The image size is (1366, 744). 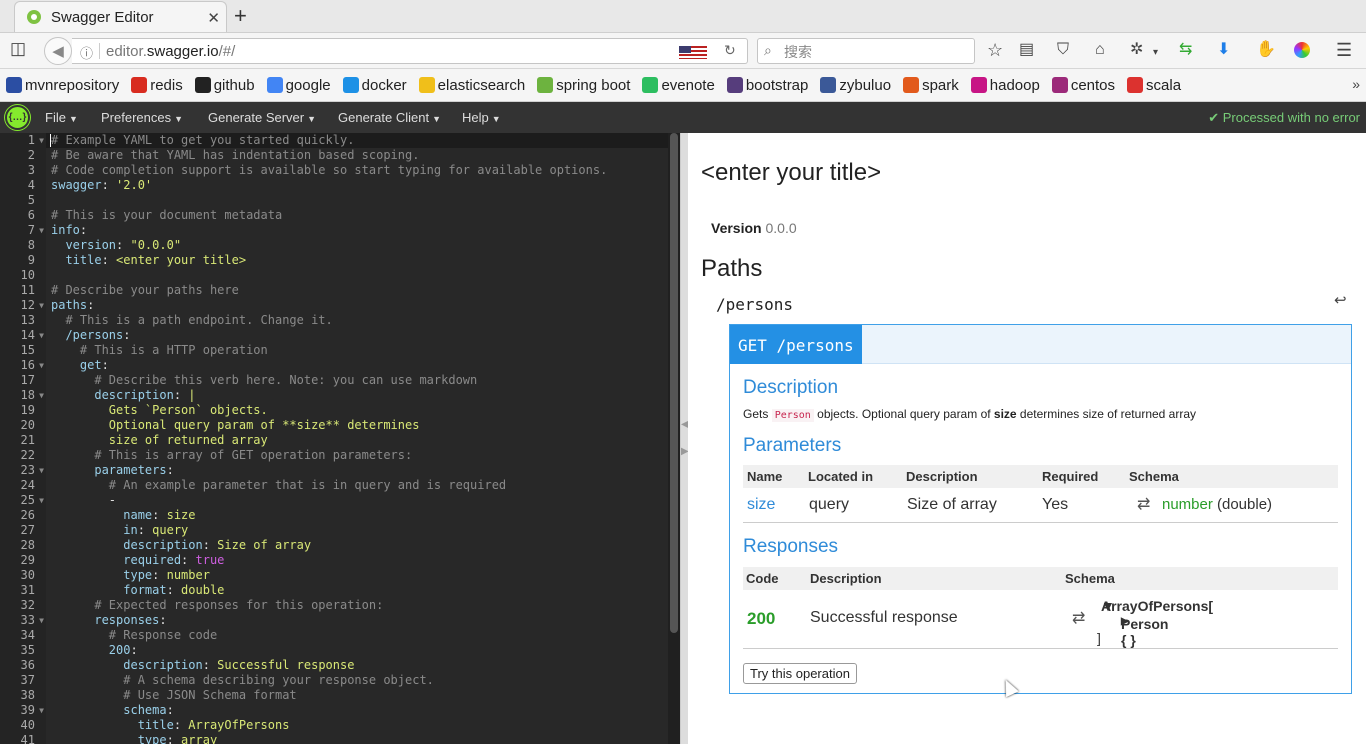 What do you see at coordinates (481, 117) in the screenshot?
I see `menu-help: Help ▼` at bounding box center [481, 117].